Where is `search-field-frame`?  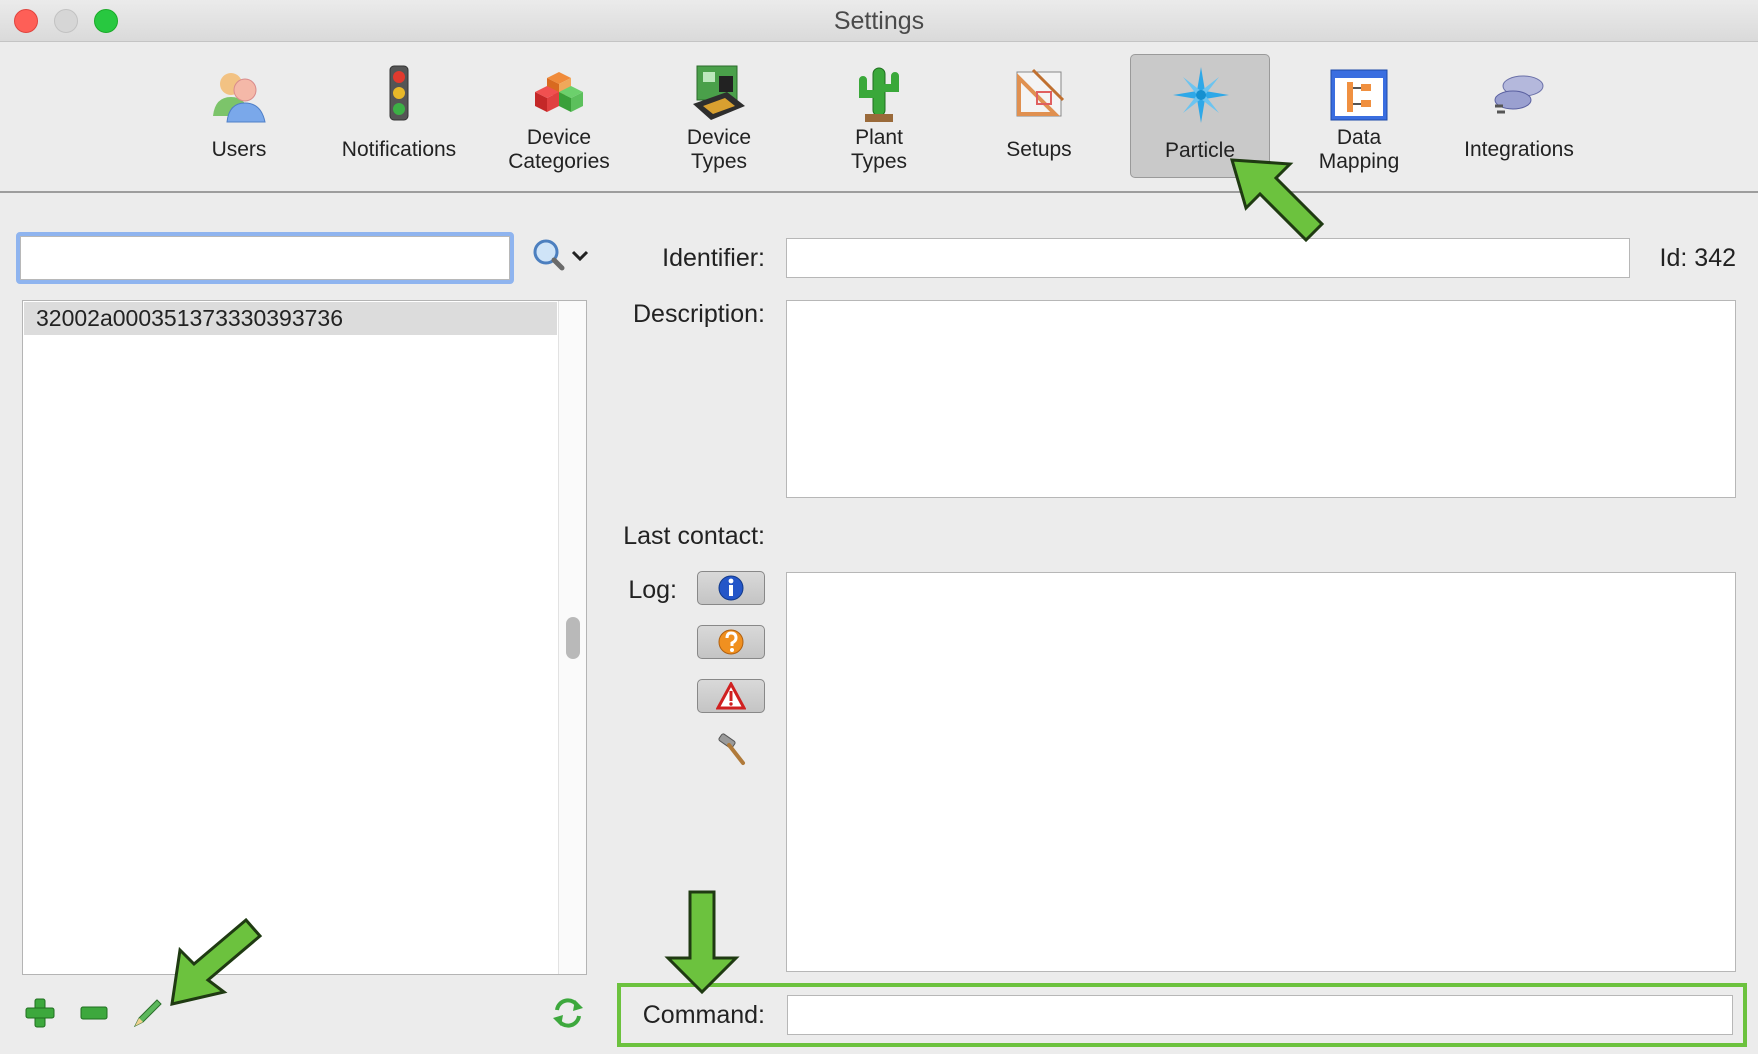
search-field-frame is located at coordinates (265, 258).